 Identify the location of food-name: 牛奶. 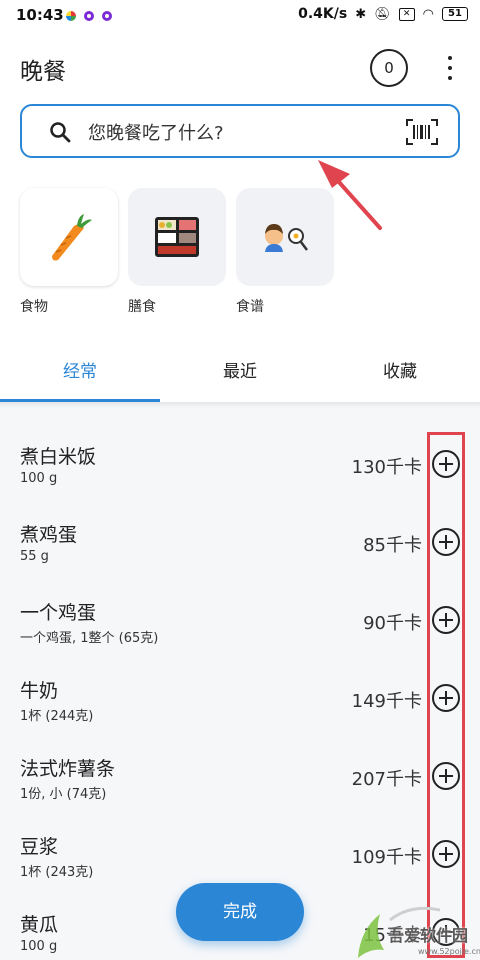
(39, 691).